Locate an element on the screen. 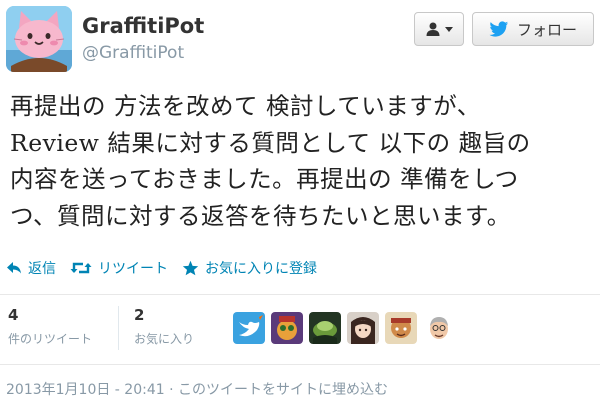 The image size is (600, 405). pink-cat-icon is located at coordinates (39, 39).